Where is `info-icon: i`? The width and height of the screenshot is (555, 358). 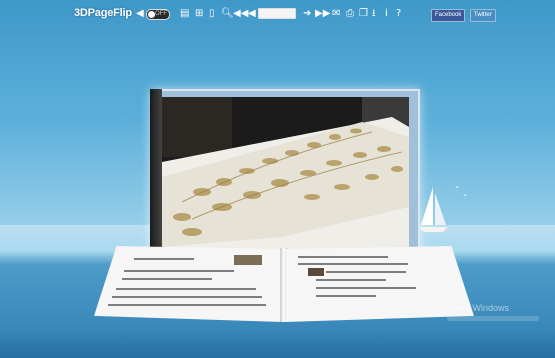
info-icon: i is located at coordinates (386, 14).